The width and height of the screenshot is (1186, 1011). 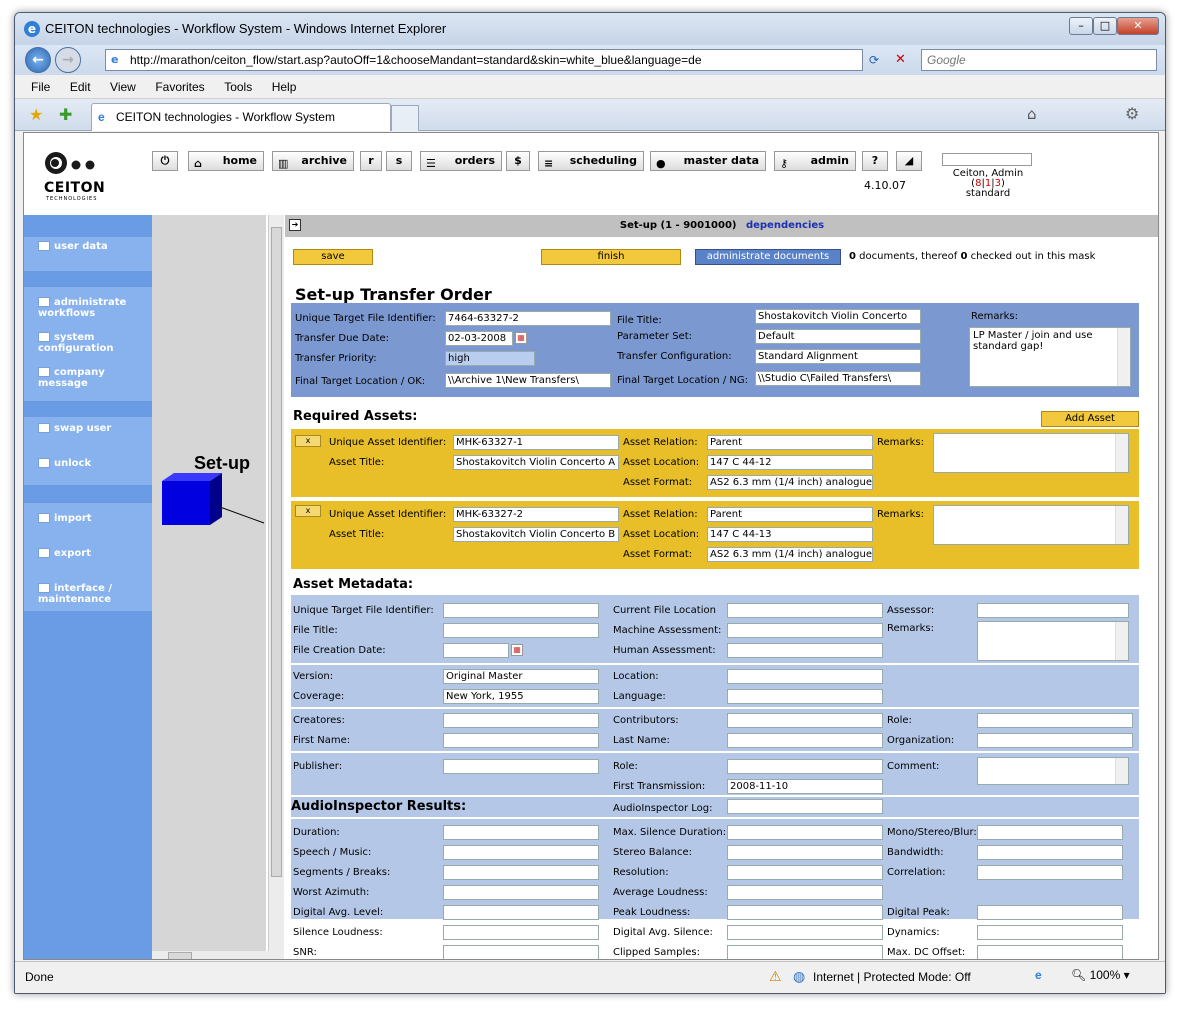 I want to click on audio-right-1-input, so click(x=1050, y=852).